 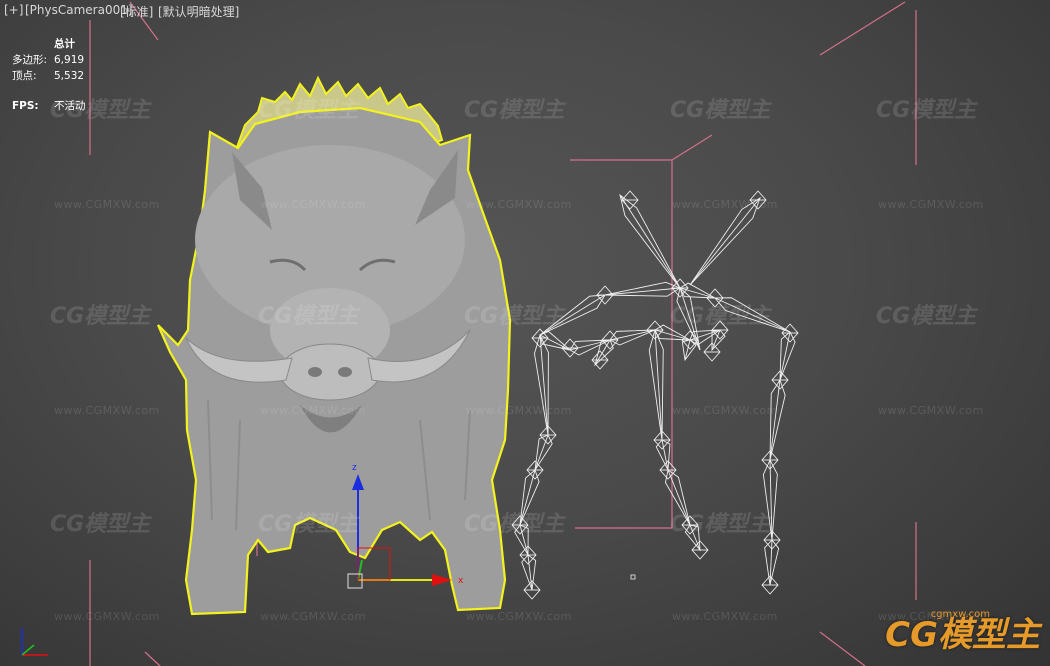 I want to click on stats-verts-row: 顶点: 5,532, so click(x=49, y=76).